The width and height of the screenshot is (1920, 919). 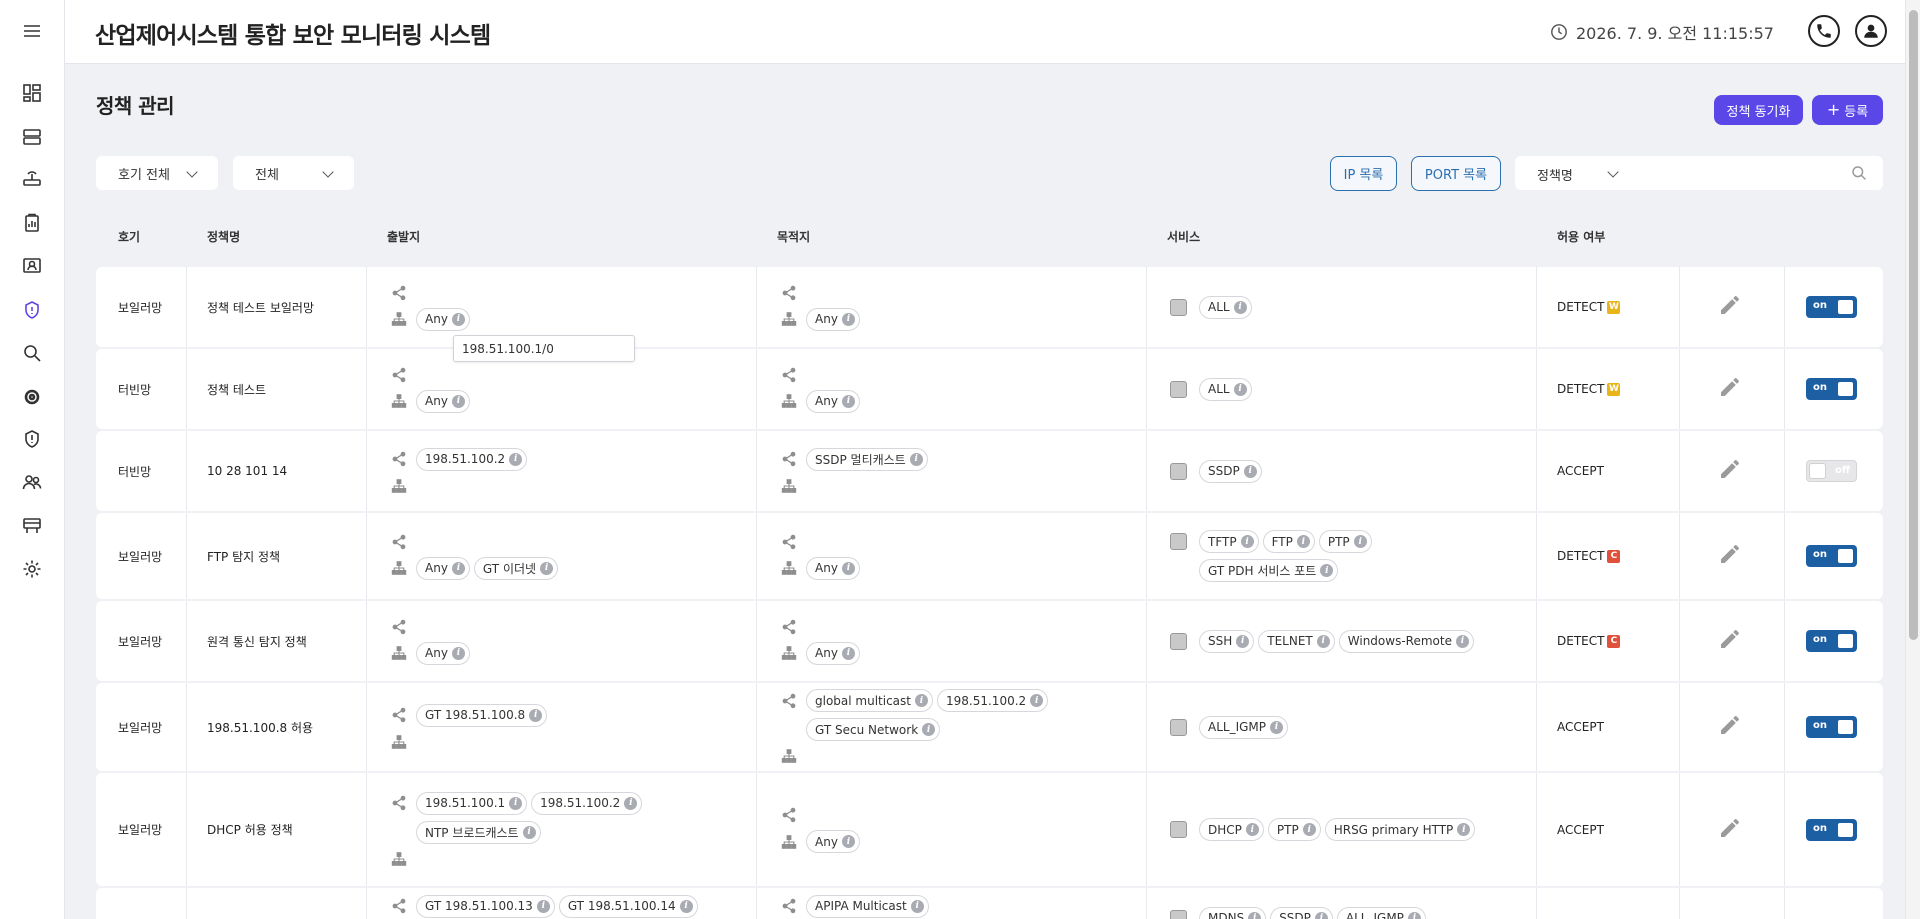 I want to click on settings-gear-icon, so click(x=32, y=397).